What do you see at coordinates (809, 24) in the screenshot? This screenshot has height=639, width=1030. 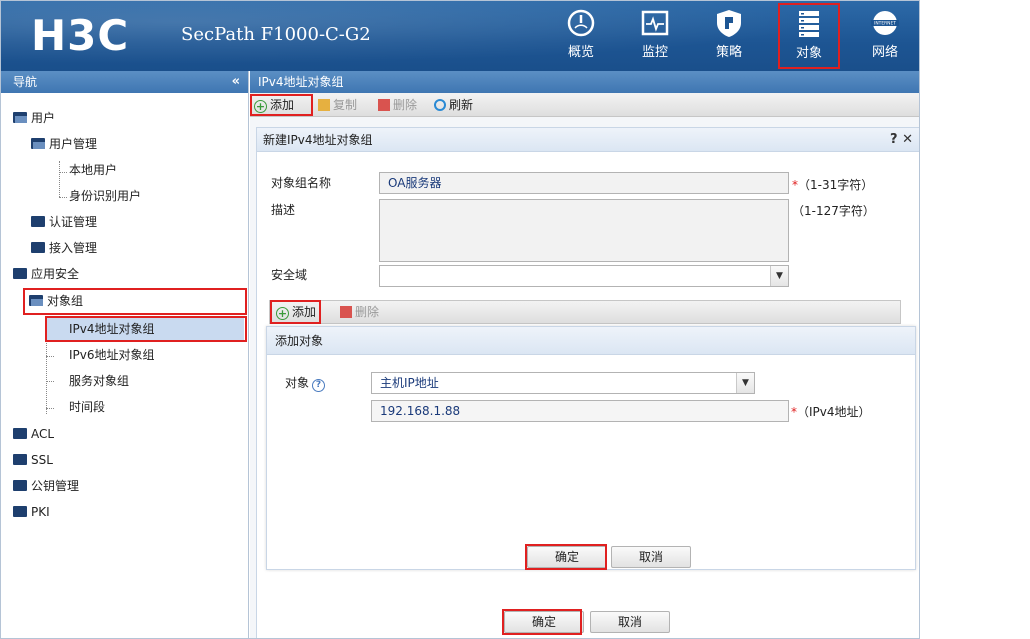 I see `server-stack-icon` at bounding box center [809, 24].